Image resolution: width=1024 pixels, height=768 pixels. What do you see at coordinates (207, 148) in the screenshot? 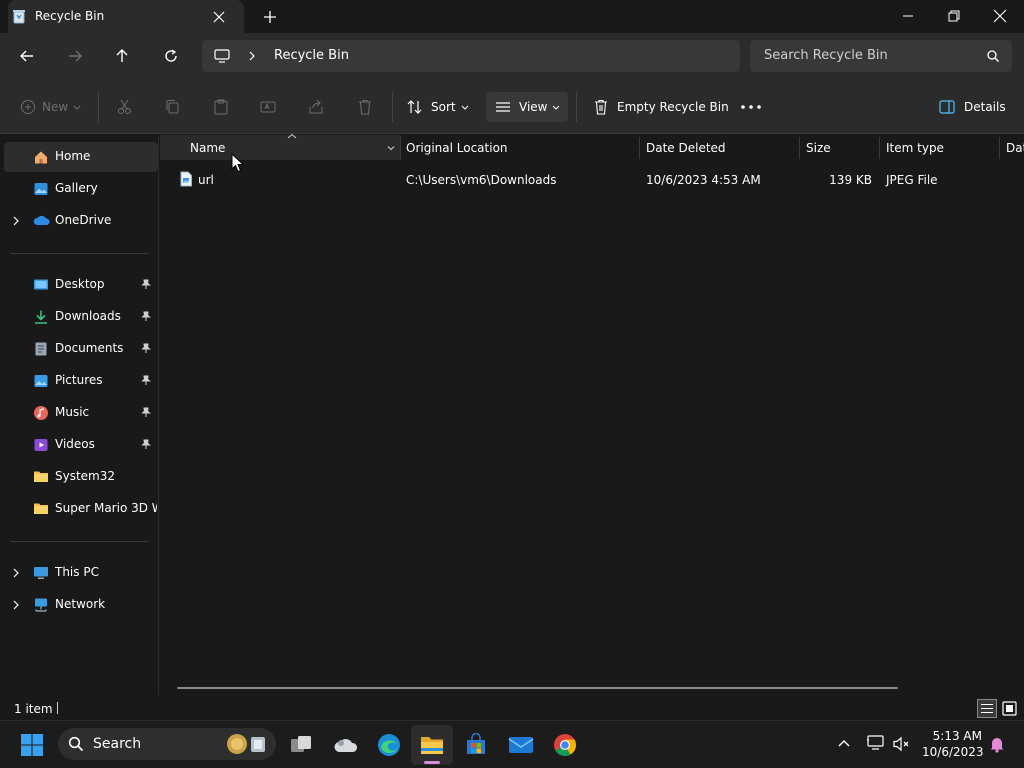
I see `column-header-name: Name` at bounding box center [207, 148].